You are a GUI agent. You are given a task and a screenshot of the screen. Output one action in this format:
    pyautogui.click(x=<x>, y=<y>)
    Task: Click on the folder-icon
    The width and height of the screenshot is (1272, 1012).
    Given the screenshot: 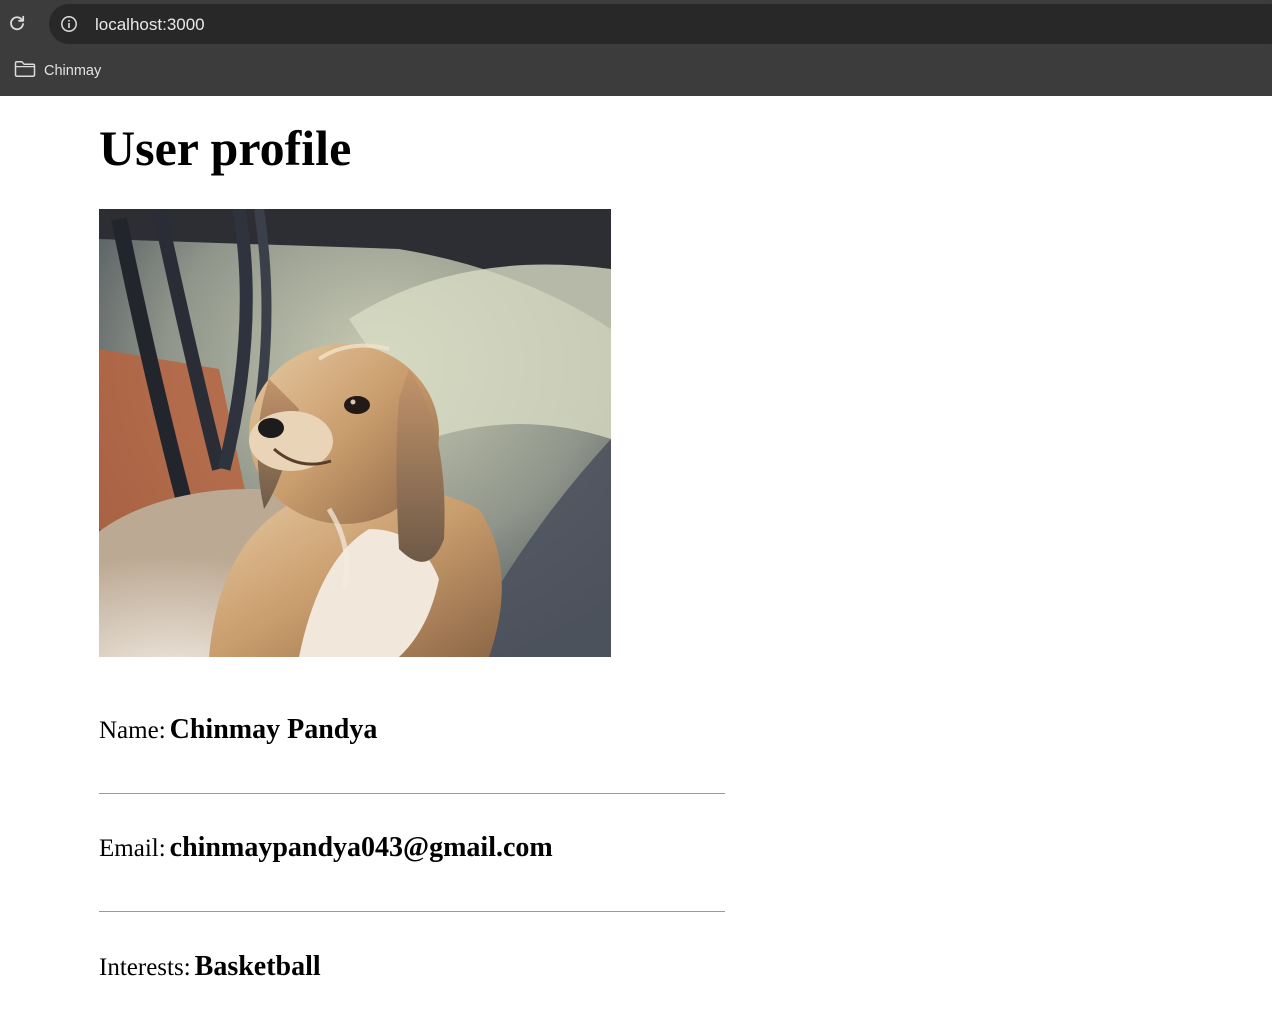 What is the action you would take?
    pyautogui.click(x=25, y=71)
    